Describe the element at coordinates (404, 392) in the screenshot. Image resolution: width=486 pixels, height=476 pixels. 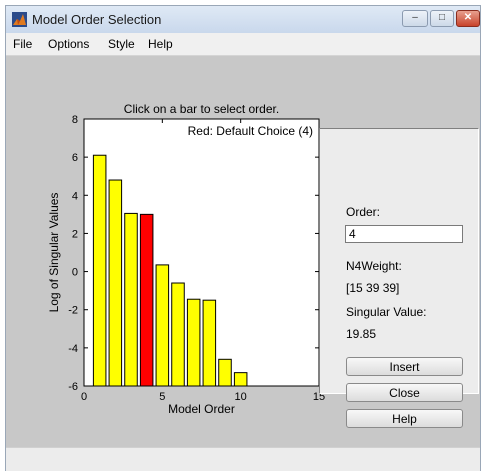
I see `close-button: Close` at that location.